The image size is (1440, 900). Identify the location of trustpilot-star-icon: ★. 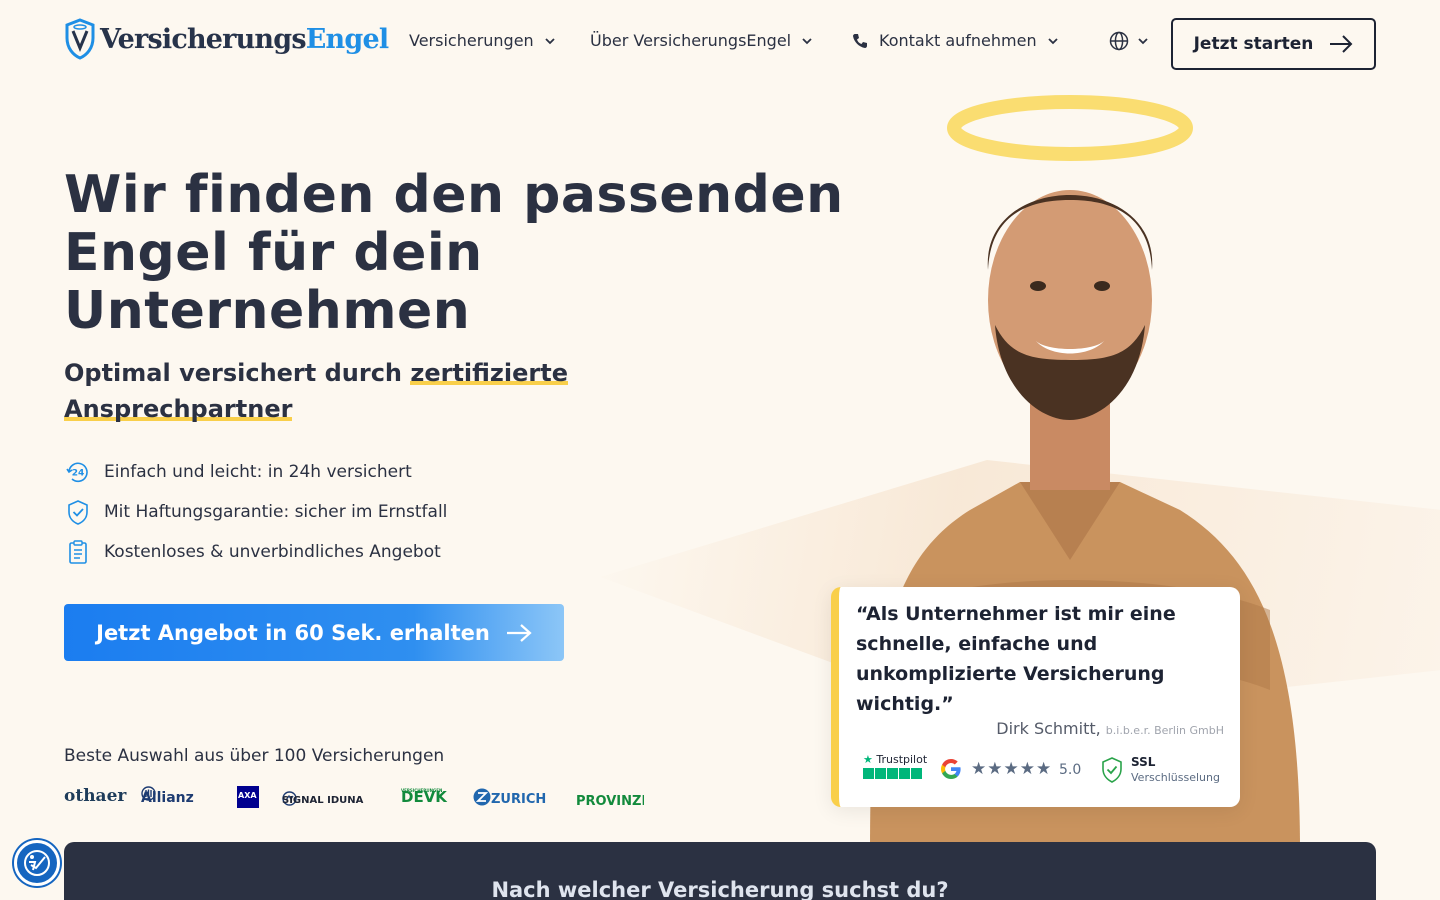
(868, 759).